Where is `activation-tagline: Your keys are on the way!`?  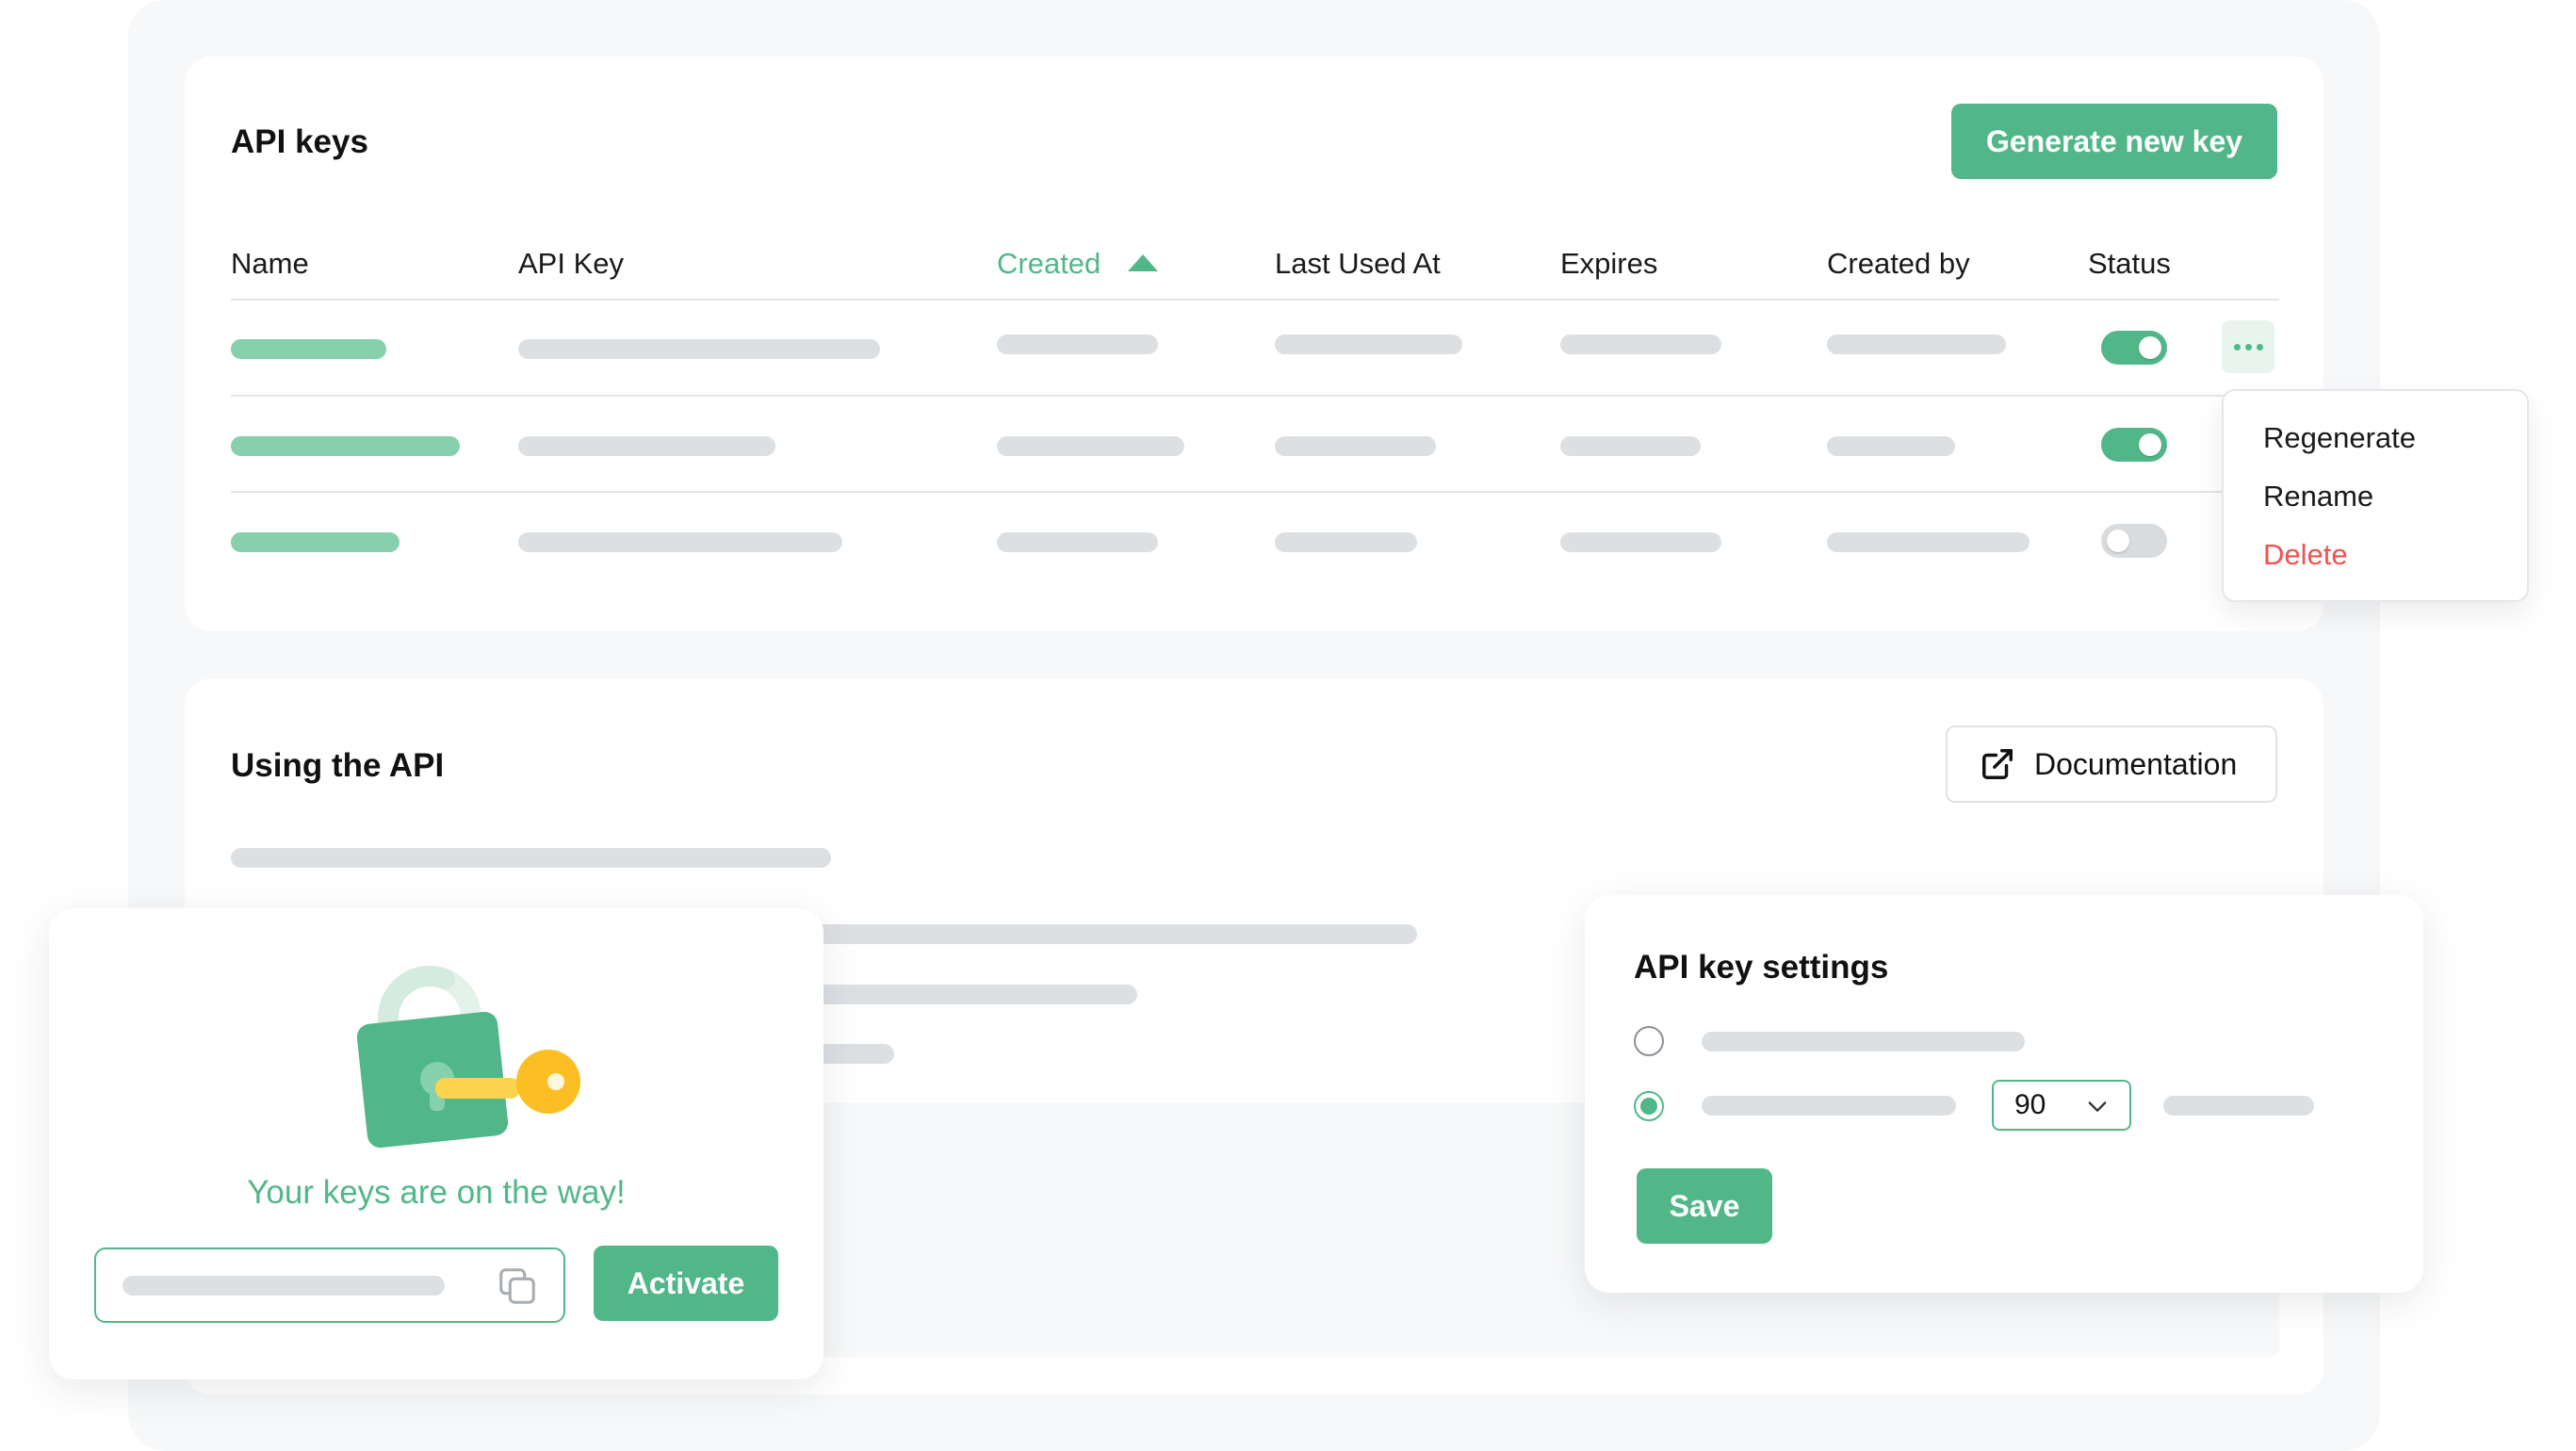 activation-tagline: Your keys are on the way! is located at coordinates (436, 1192).